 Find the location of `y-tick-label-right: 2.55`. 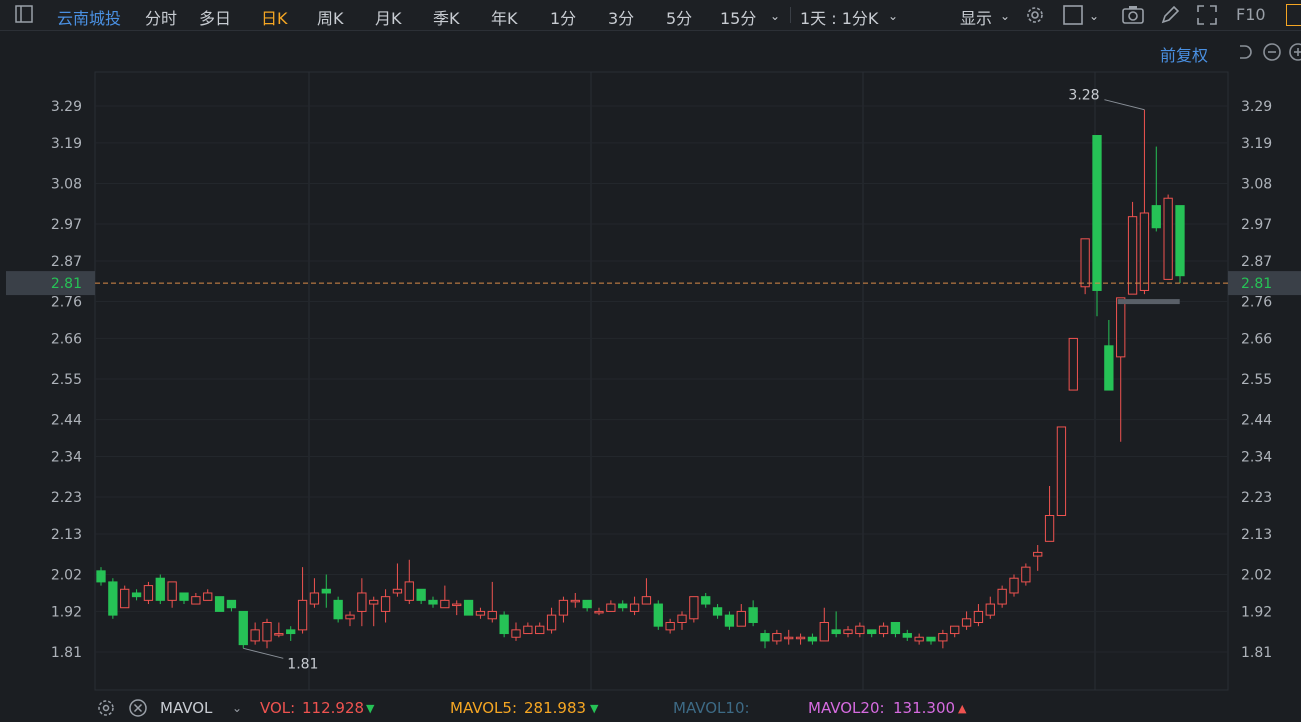

y-tick-label-right: 2.55 is located at coordinates (1256, 380).